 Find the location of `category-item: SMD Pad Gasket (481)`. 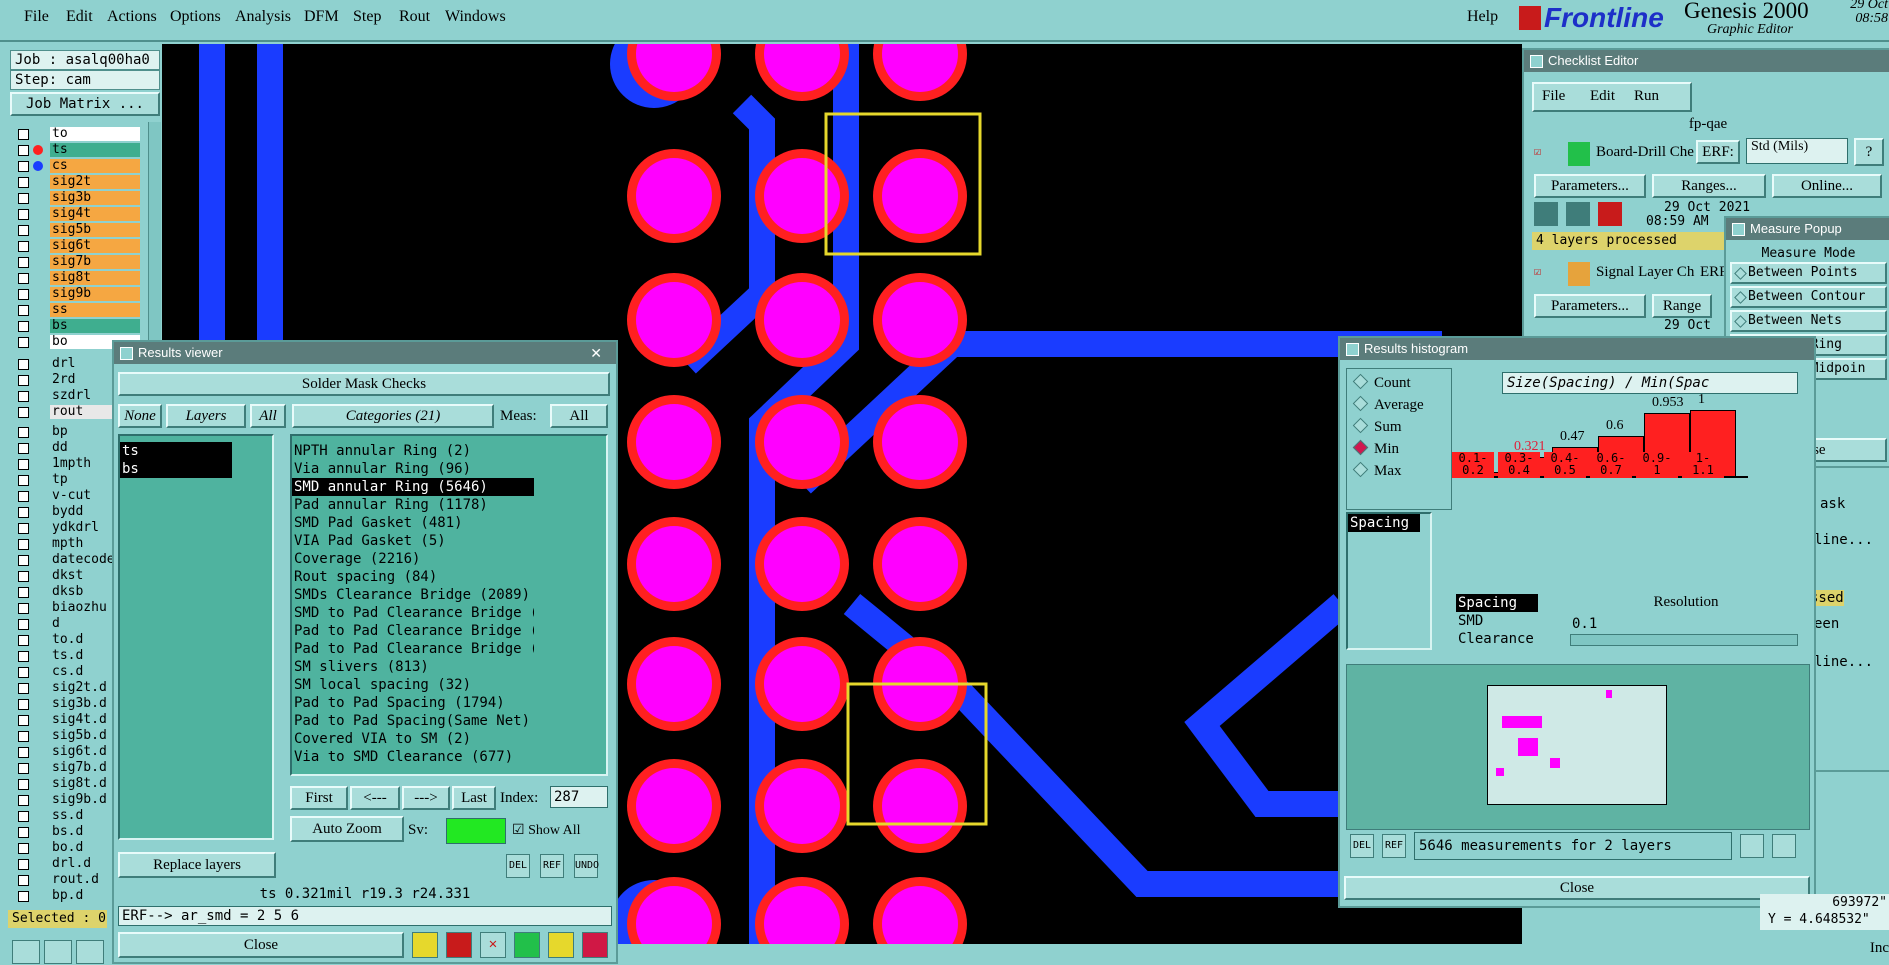

category-item: SMD Pad Gasket (481) is located at coordinates (413, 523).